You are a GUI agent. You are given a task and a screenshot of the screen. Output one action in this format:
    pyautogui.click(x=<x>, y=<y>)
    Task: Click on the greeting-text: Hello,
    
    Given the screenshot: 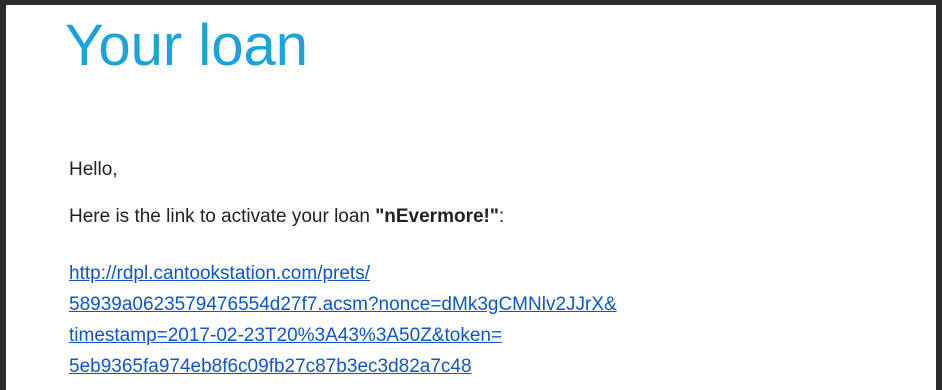 What is the action you would take?
    pyautogui.click(x=93, y=169)
    